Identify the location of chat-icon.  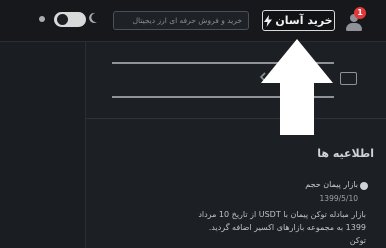
(348, 78).